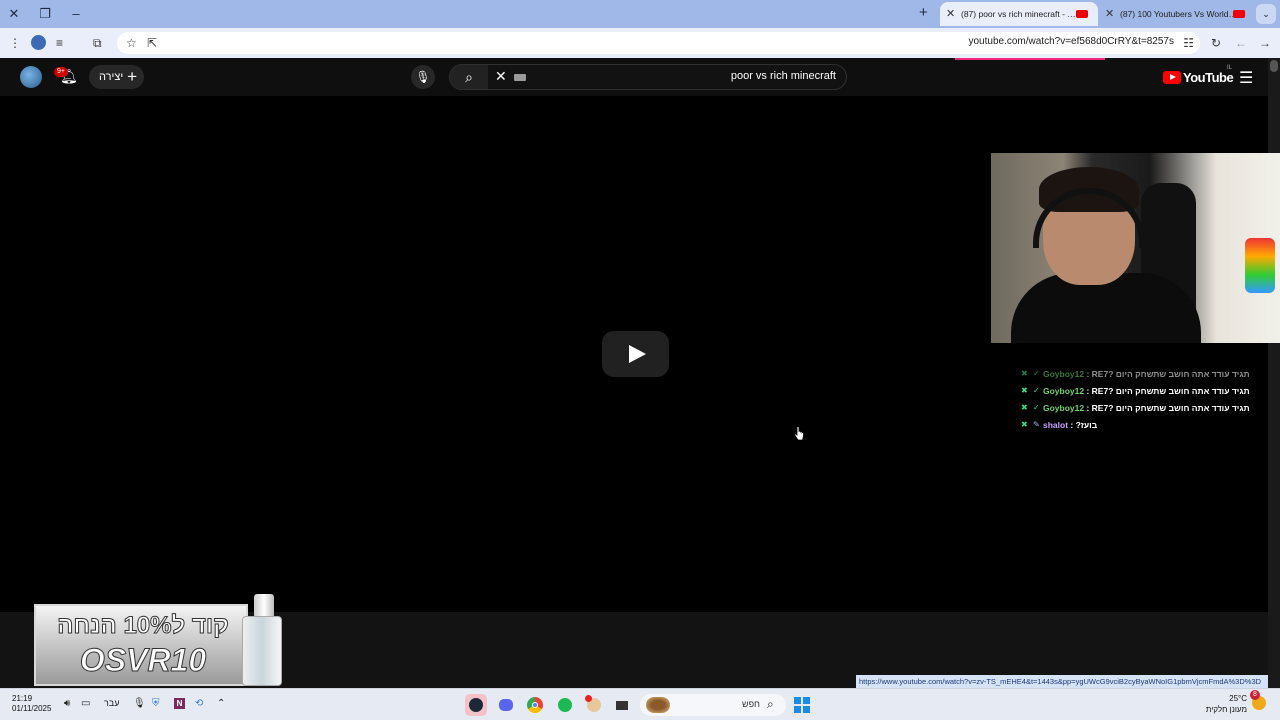 The image size is (1280, 720). I want to click on voice-search-mic-icon: 🎙︎, so click(423, 77).